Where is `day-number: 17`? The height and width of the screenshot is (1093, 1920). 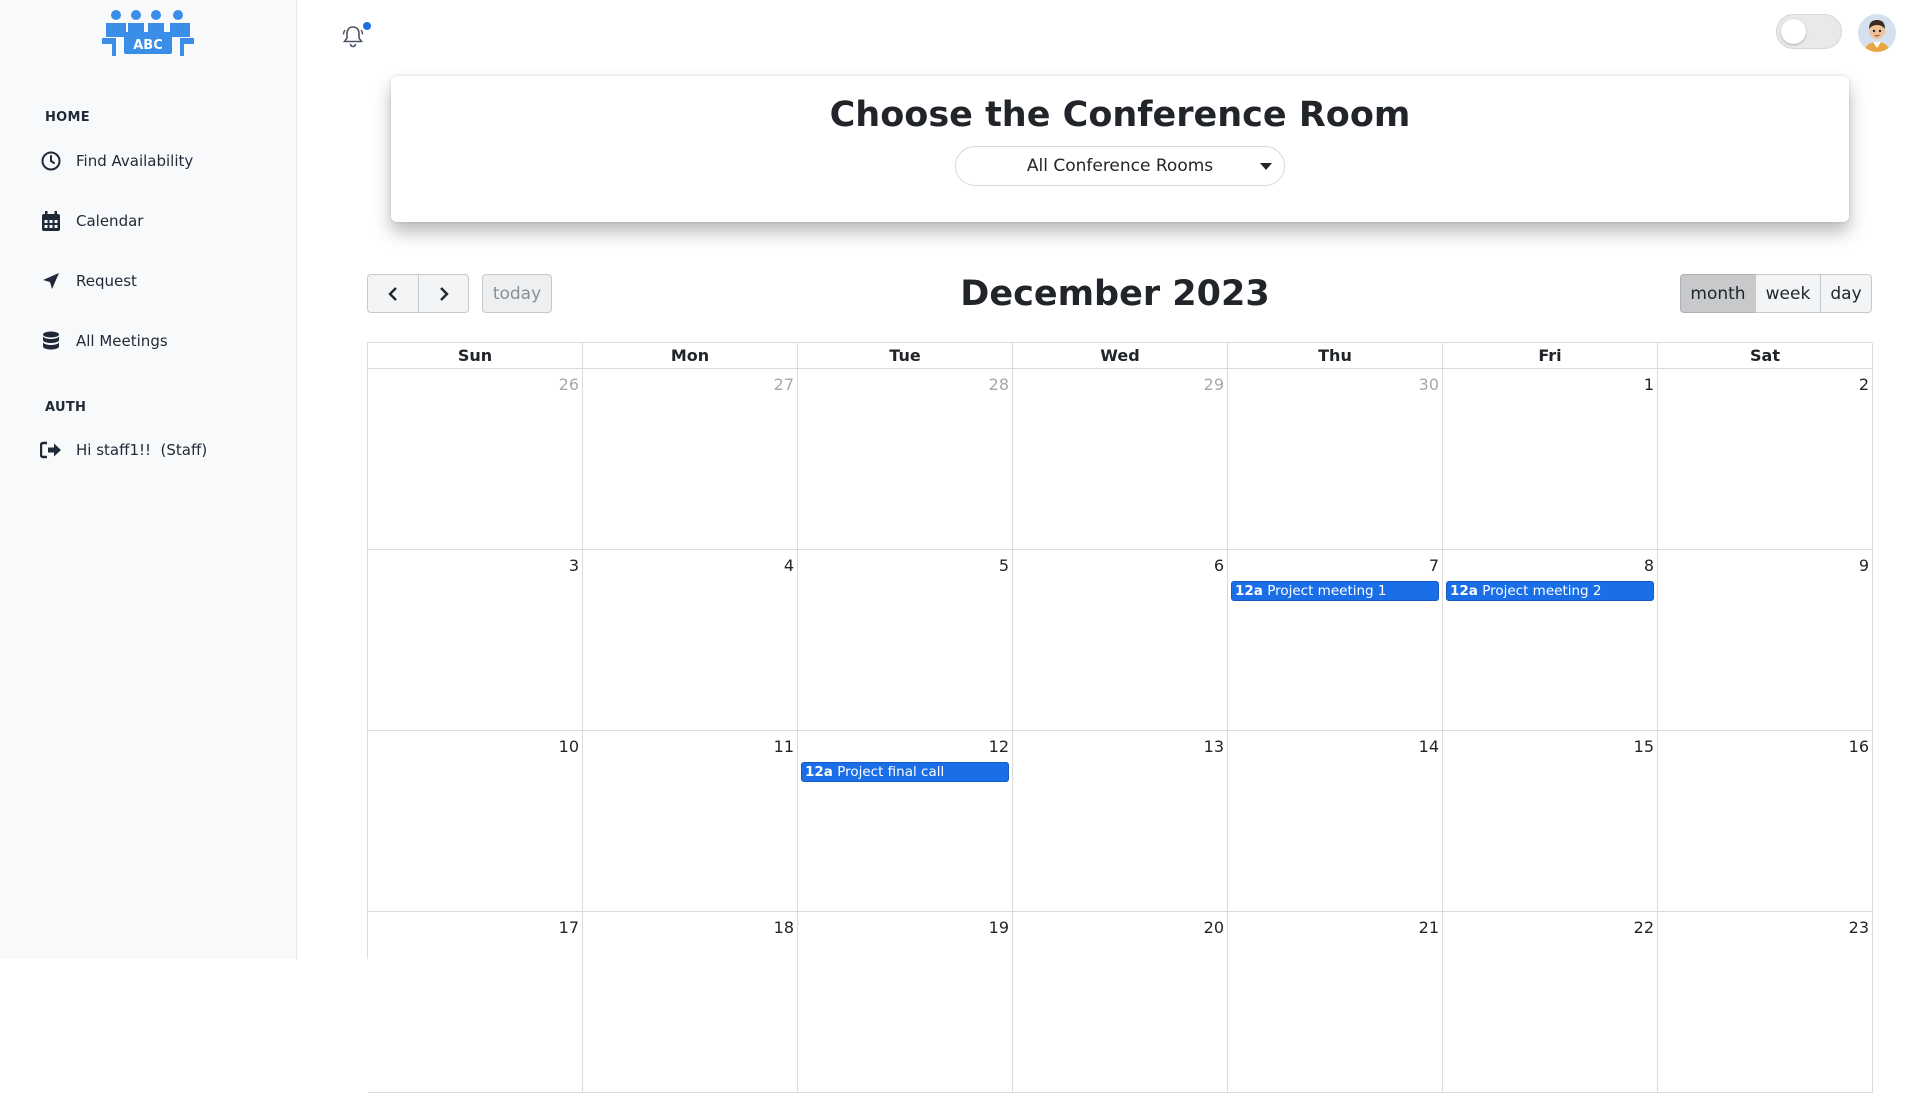 day-number: 17 is located at coordinates (569, 927).